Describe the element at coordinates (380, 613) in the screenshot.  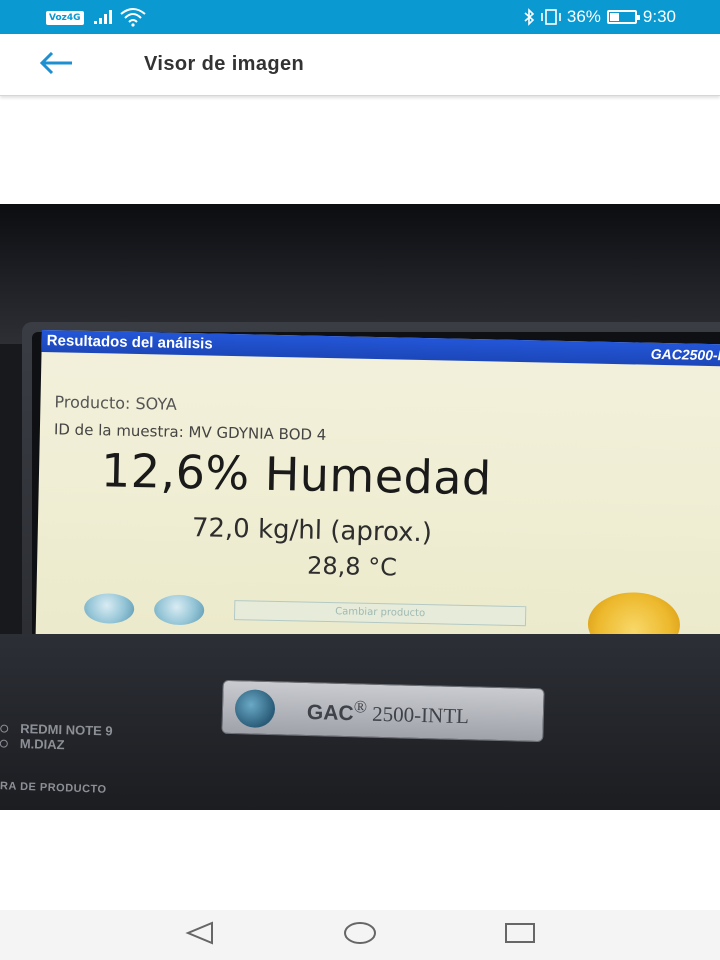
I see `screen-center-button: Cambiar producto` at that location.